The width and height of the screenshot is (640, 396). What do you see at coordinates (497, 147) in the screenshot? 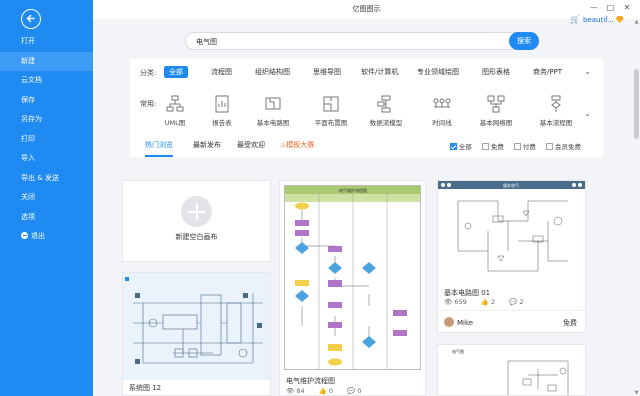
I see `filter-label: 免费` at bounding box center [497, 147].